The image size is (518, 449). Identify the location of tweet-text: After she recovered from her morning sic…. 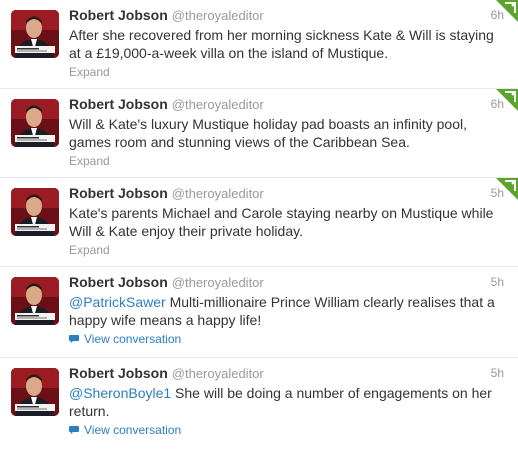
(281, 44).